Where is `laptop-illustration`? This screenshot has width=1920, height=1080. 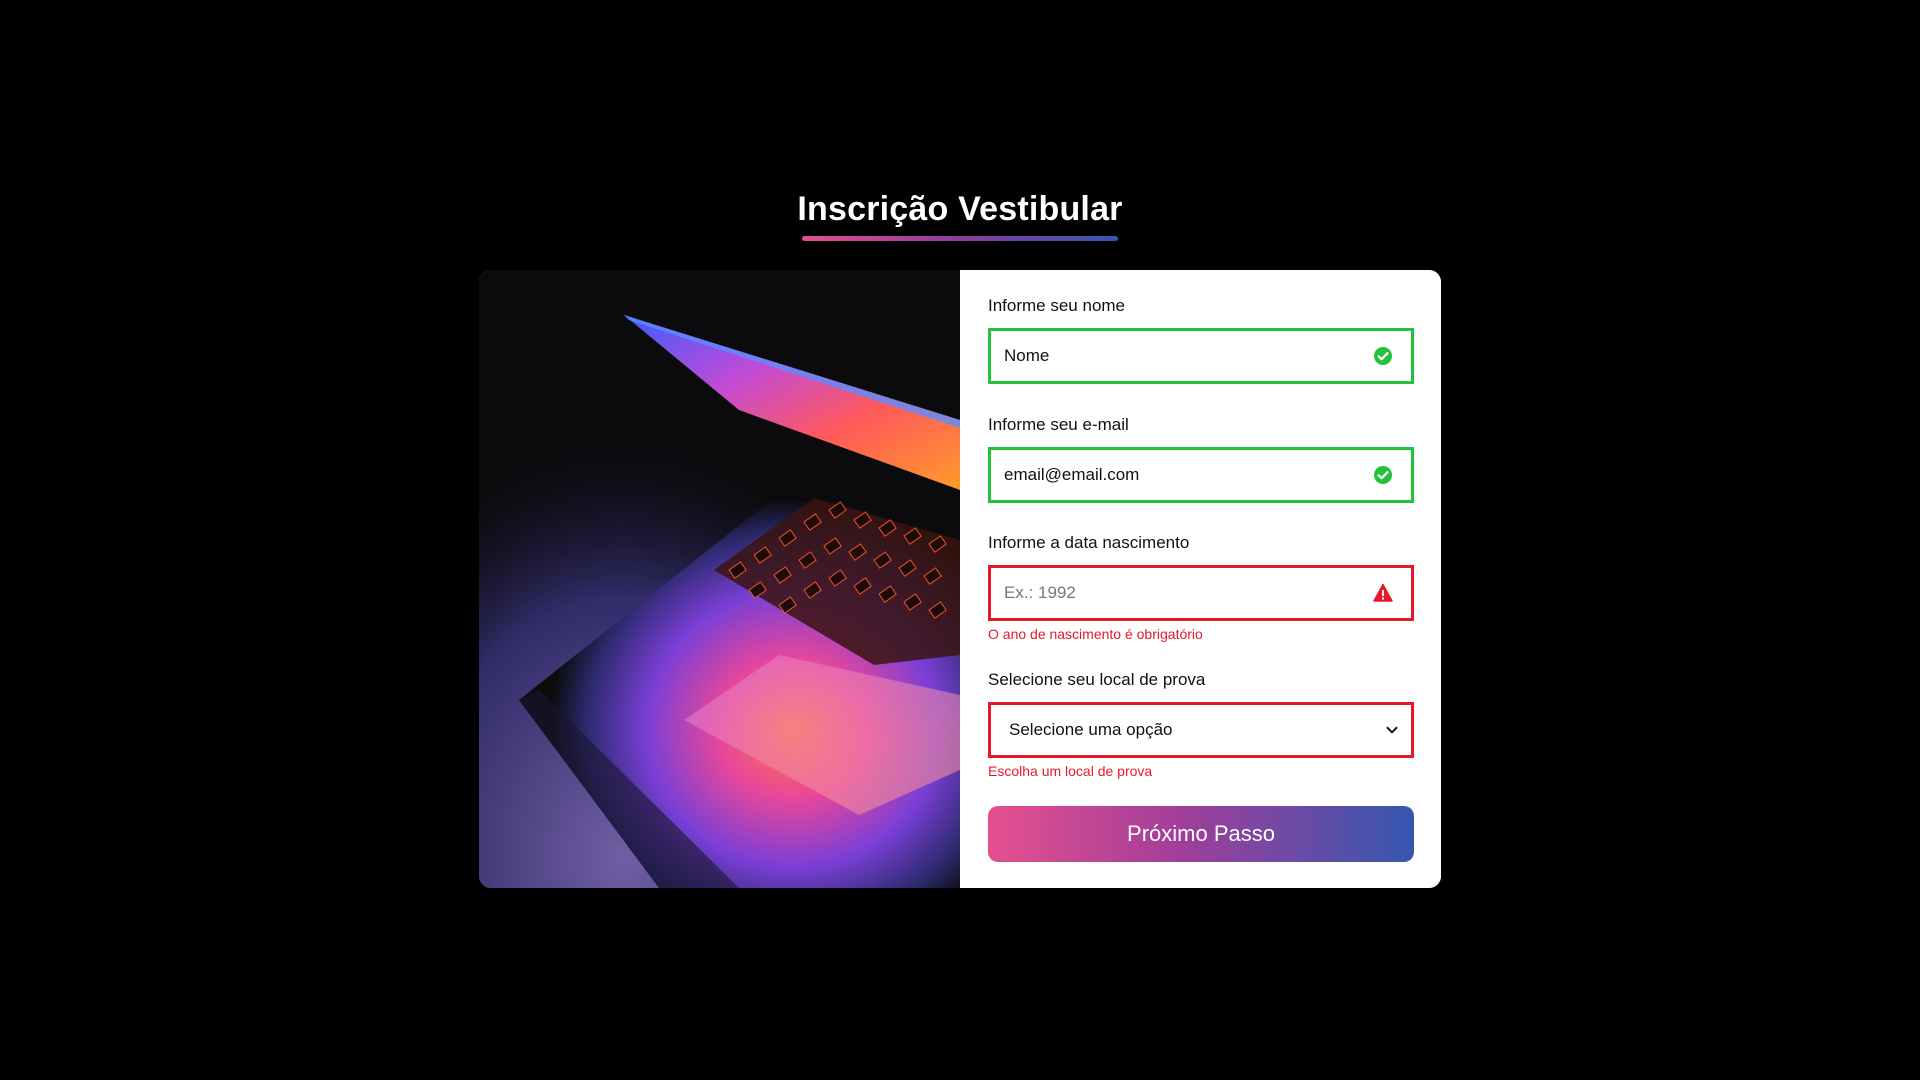
laptop-illustration is located at coordinates (719, 579).